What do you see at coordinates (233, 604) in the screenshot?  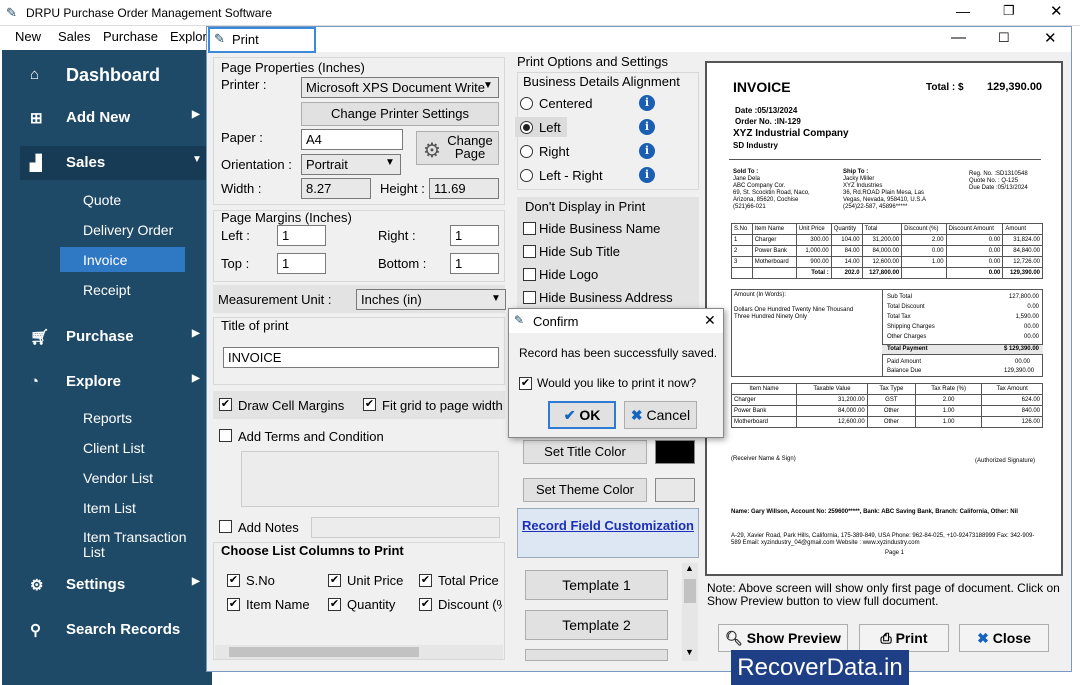 I see `col-item-name-checkbox: ✔` at bounding box center [233, 604].